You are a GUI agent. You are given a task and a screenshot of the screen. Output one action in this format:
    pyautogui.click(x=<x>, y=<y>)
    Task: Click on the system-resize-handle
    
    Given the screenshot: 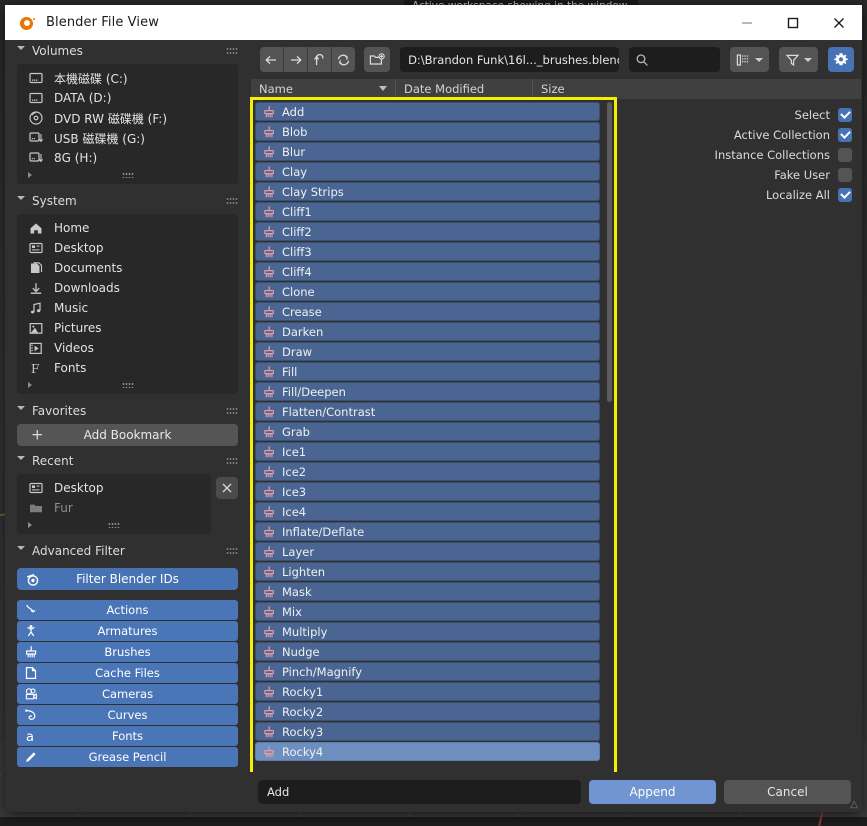 What is the action you would take?
    pyautogui.click(x=127, y=385)
    